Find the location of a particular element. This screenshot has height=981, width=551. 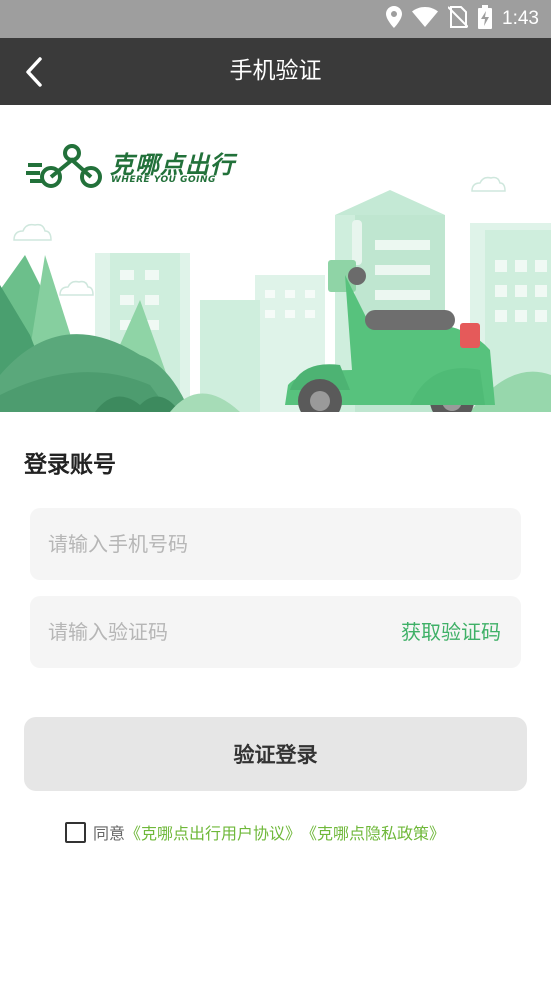

battery-charging-icon is located at coordinates (485, 19).